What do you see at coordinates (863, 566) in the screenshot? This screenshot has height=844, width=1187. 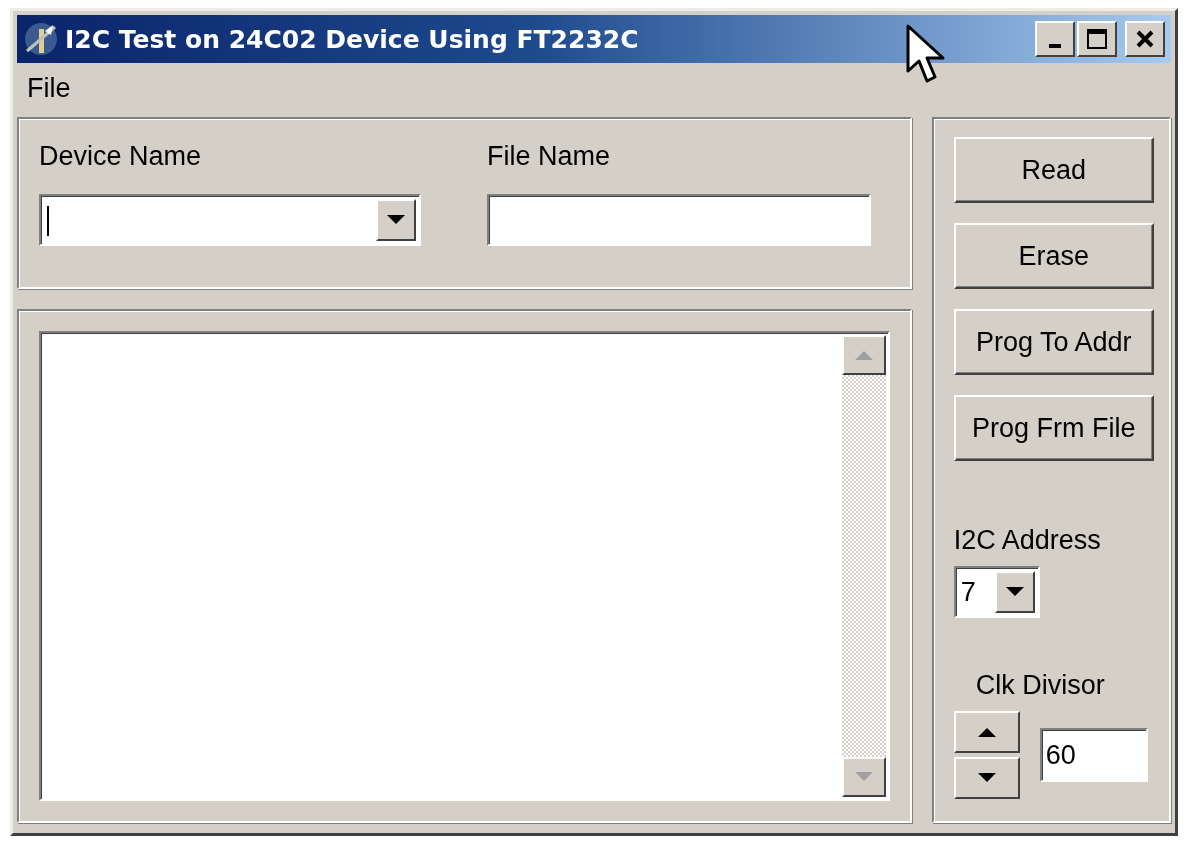 I see `scrollbar` at bounding box center [863, 566].